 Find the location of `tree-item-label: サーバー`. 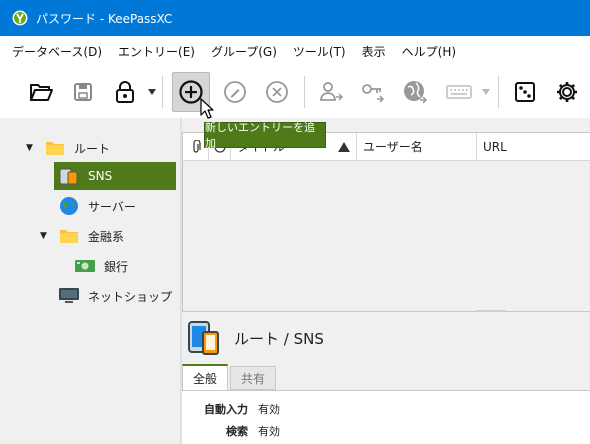

tree-item-label: サーバー is located at coordinates (112, 206).